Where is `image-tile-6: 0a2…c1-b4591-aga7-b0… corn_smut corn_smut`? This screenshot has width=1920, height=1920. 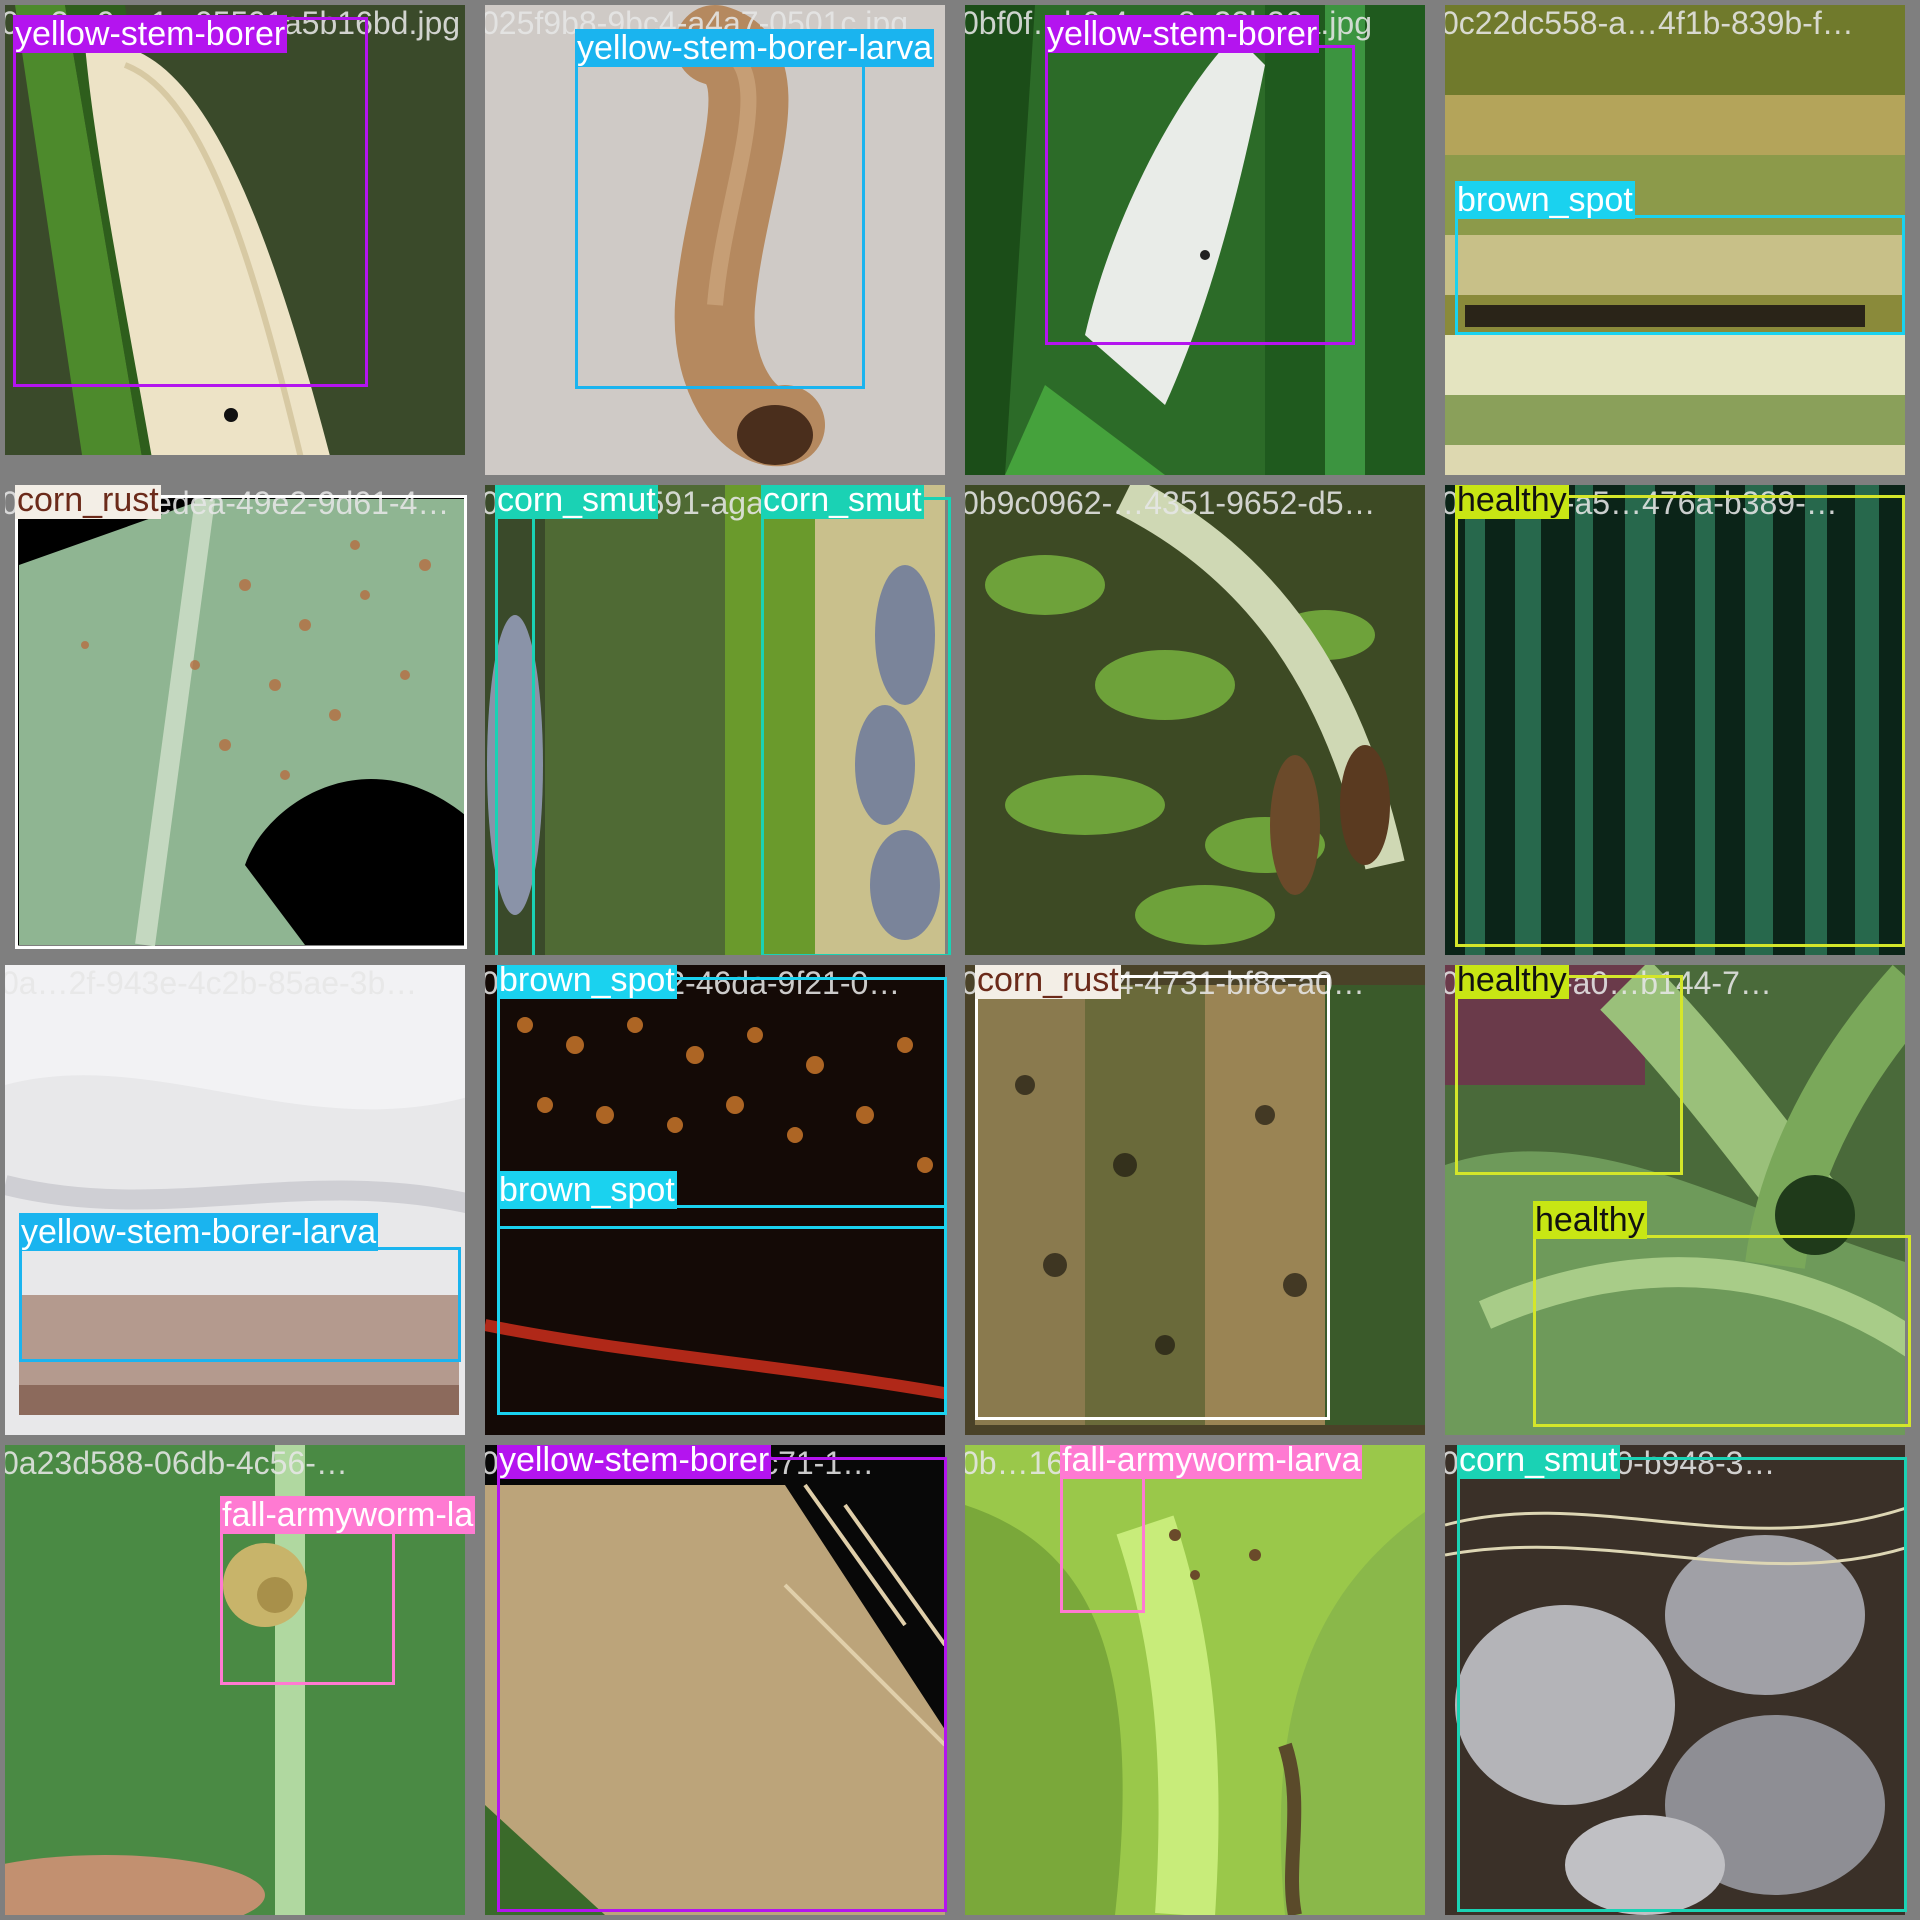
image-tile-6: 0a2…c1-b4591-aga7-b0… corn_smut corn_smut is located at coordinates (720, 720).